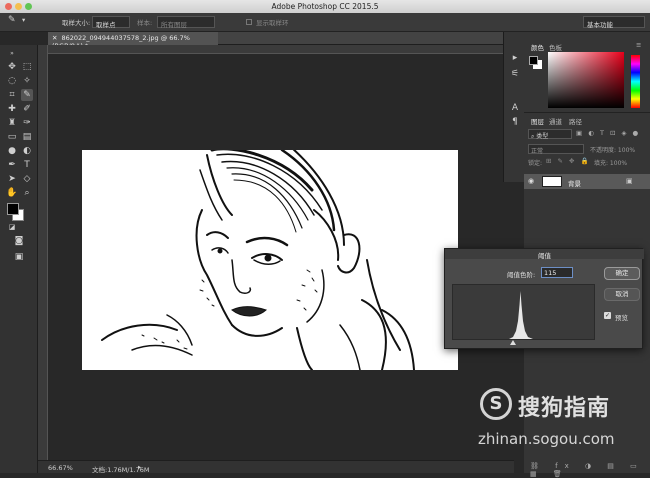 Image resolution: width=650 pixels, height=478 pixels. Describe the element at coordinates (12, 81) in the screenshot. I see `lasso-tool-icon: ◌` at that location.